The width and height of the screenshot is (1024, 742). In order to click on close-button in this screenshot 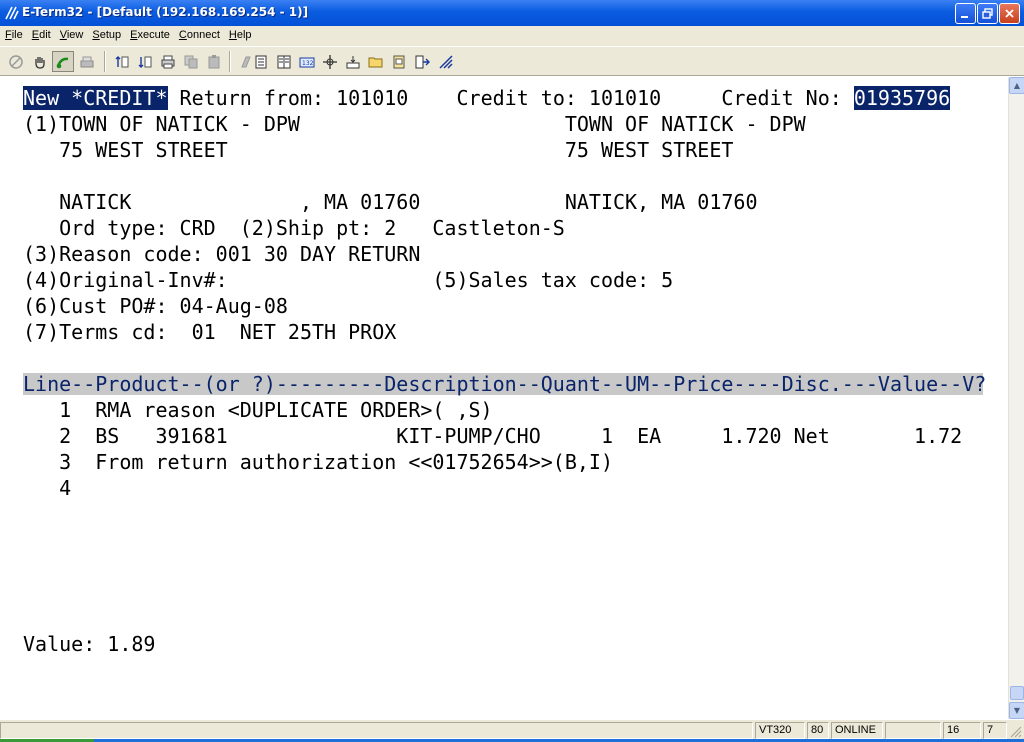, I will do `click(1009, 13)`.